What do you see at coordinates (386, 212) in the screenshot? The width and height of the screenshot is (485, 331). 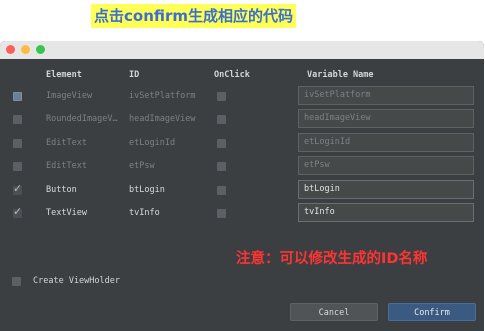 I see `variable-name-input: tvInfo` at bounding box center [386, 212].